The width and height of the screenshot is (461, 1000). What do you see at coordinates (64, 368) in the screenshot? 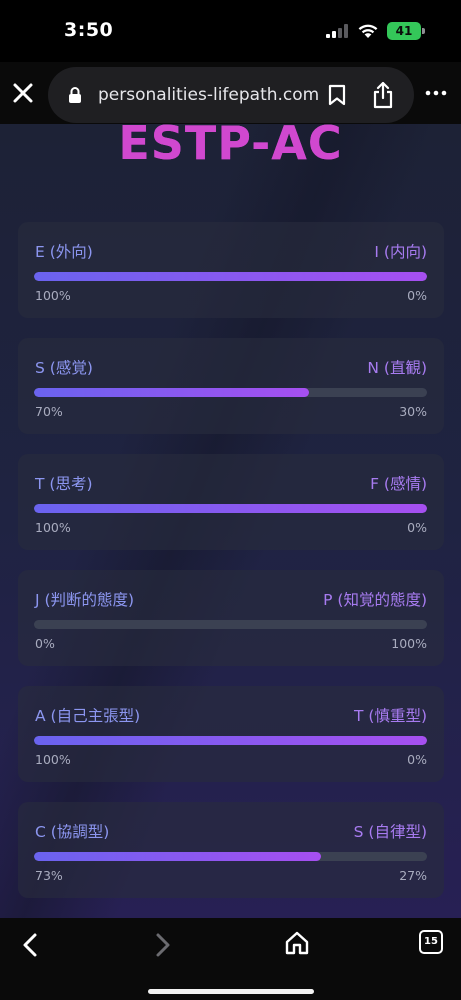
I see `trait-left-label: S (感覚)` at bounding box center [64, 368].